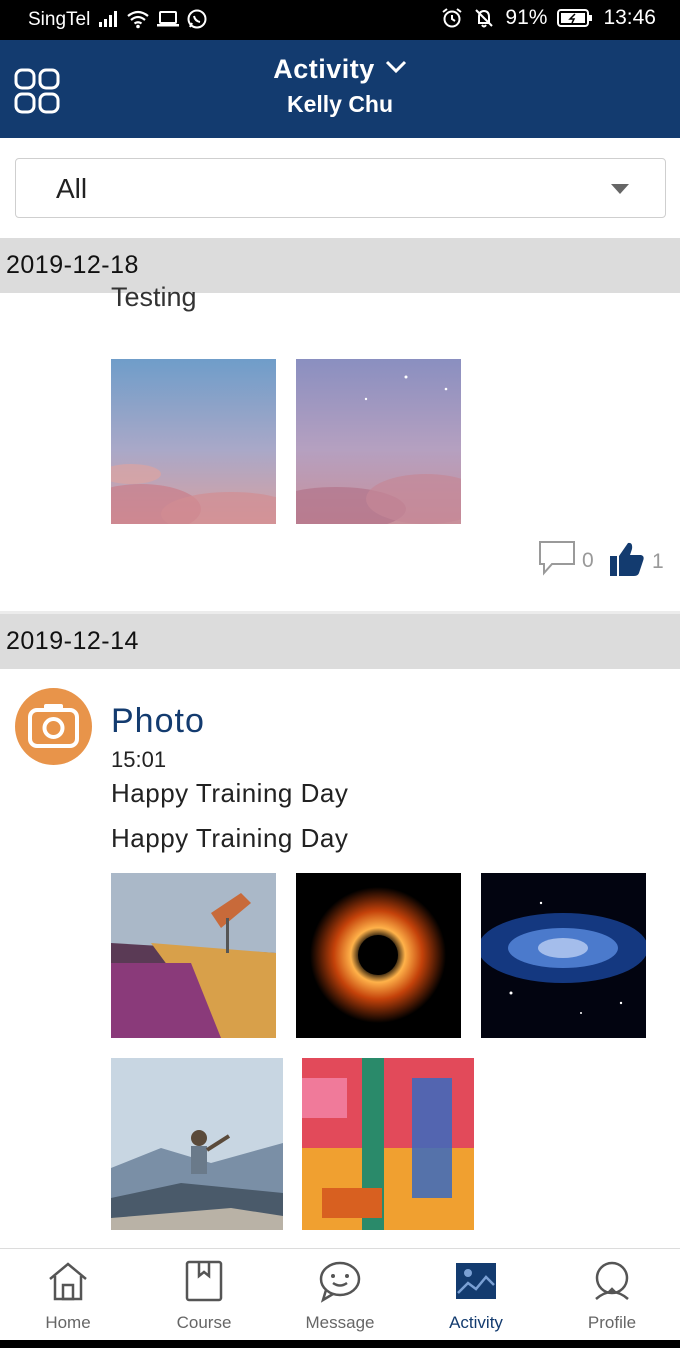 The width and height of the screenshot is (680, 1348). Describe the element at coordinates (204, 1322) in the screenshot. I see `tab-label: Course` at that location.